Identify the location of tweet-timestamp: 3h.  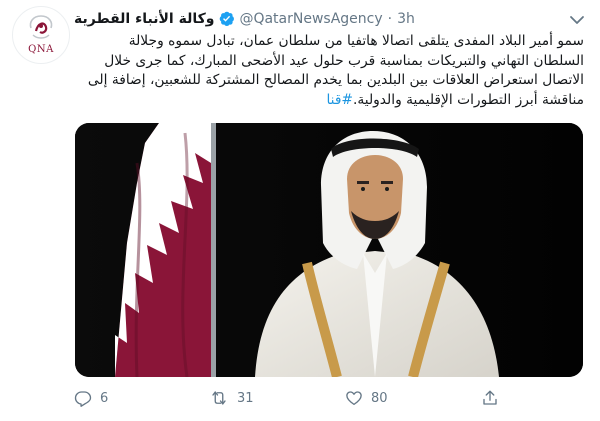
(406, 19).